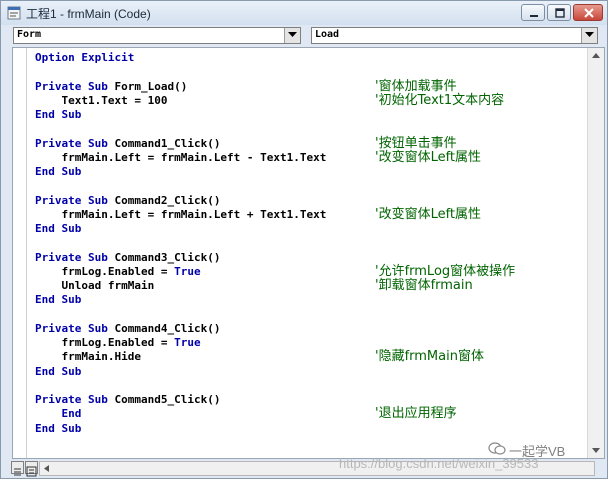  Describe the element at coordinates (205, 101) in the screenshot. I see `code-text: Text1.Text = 100` at that location.